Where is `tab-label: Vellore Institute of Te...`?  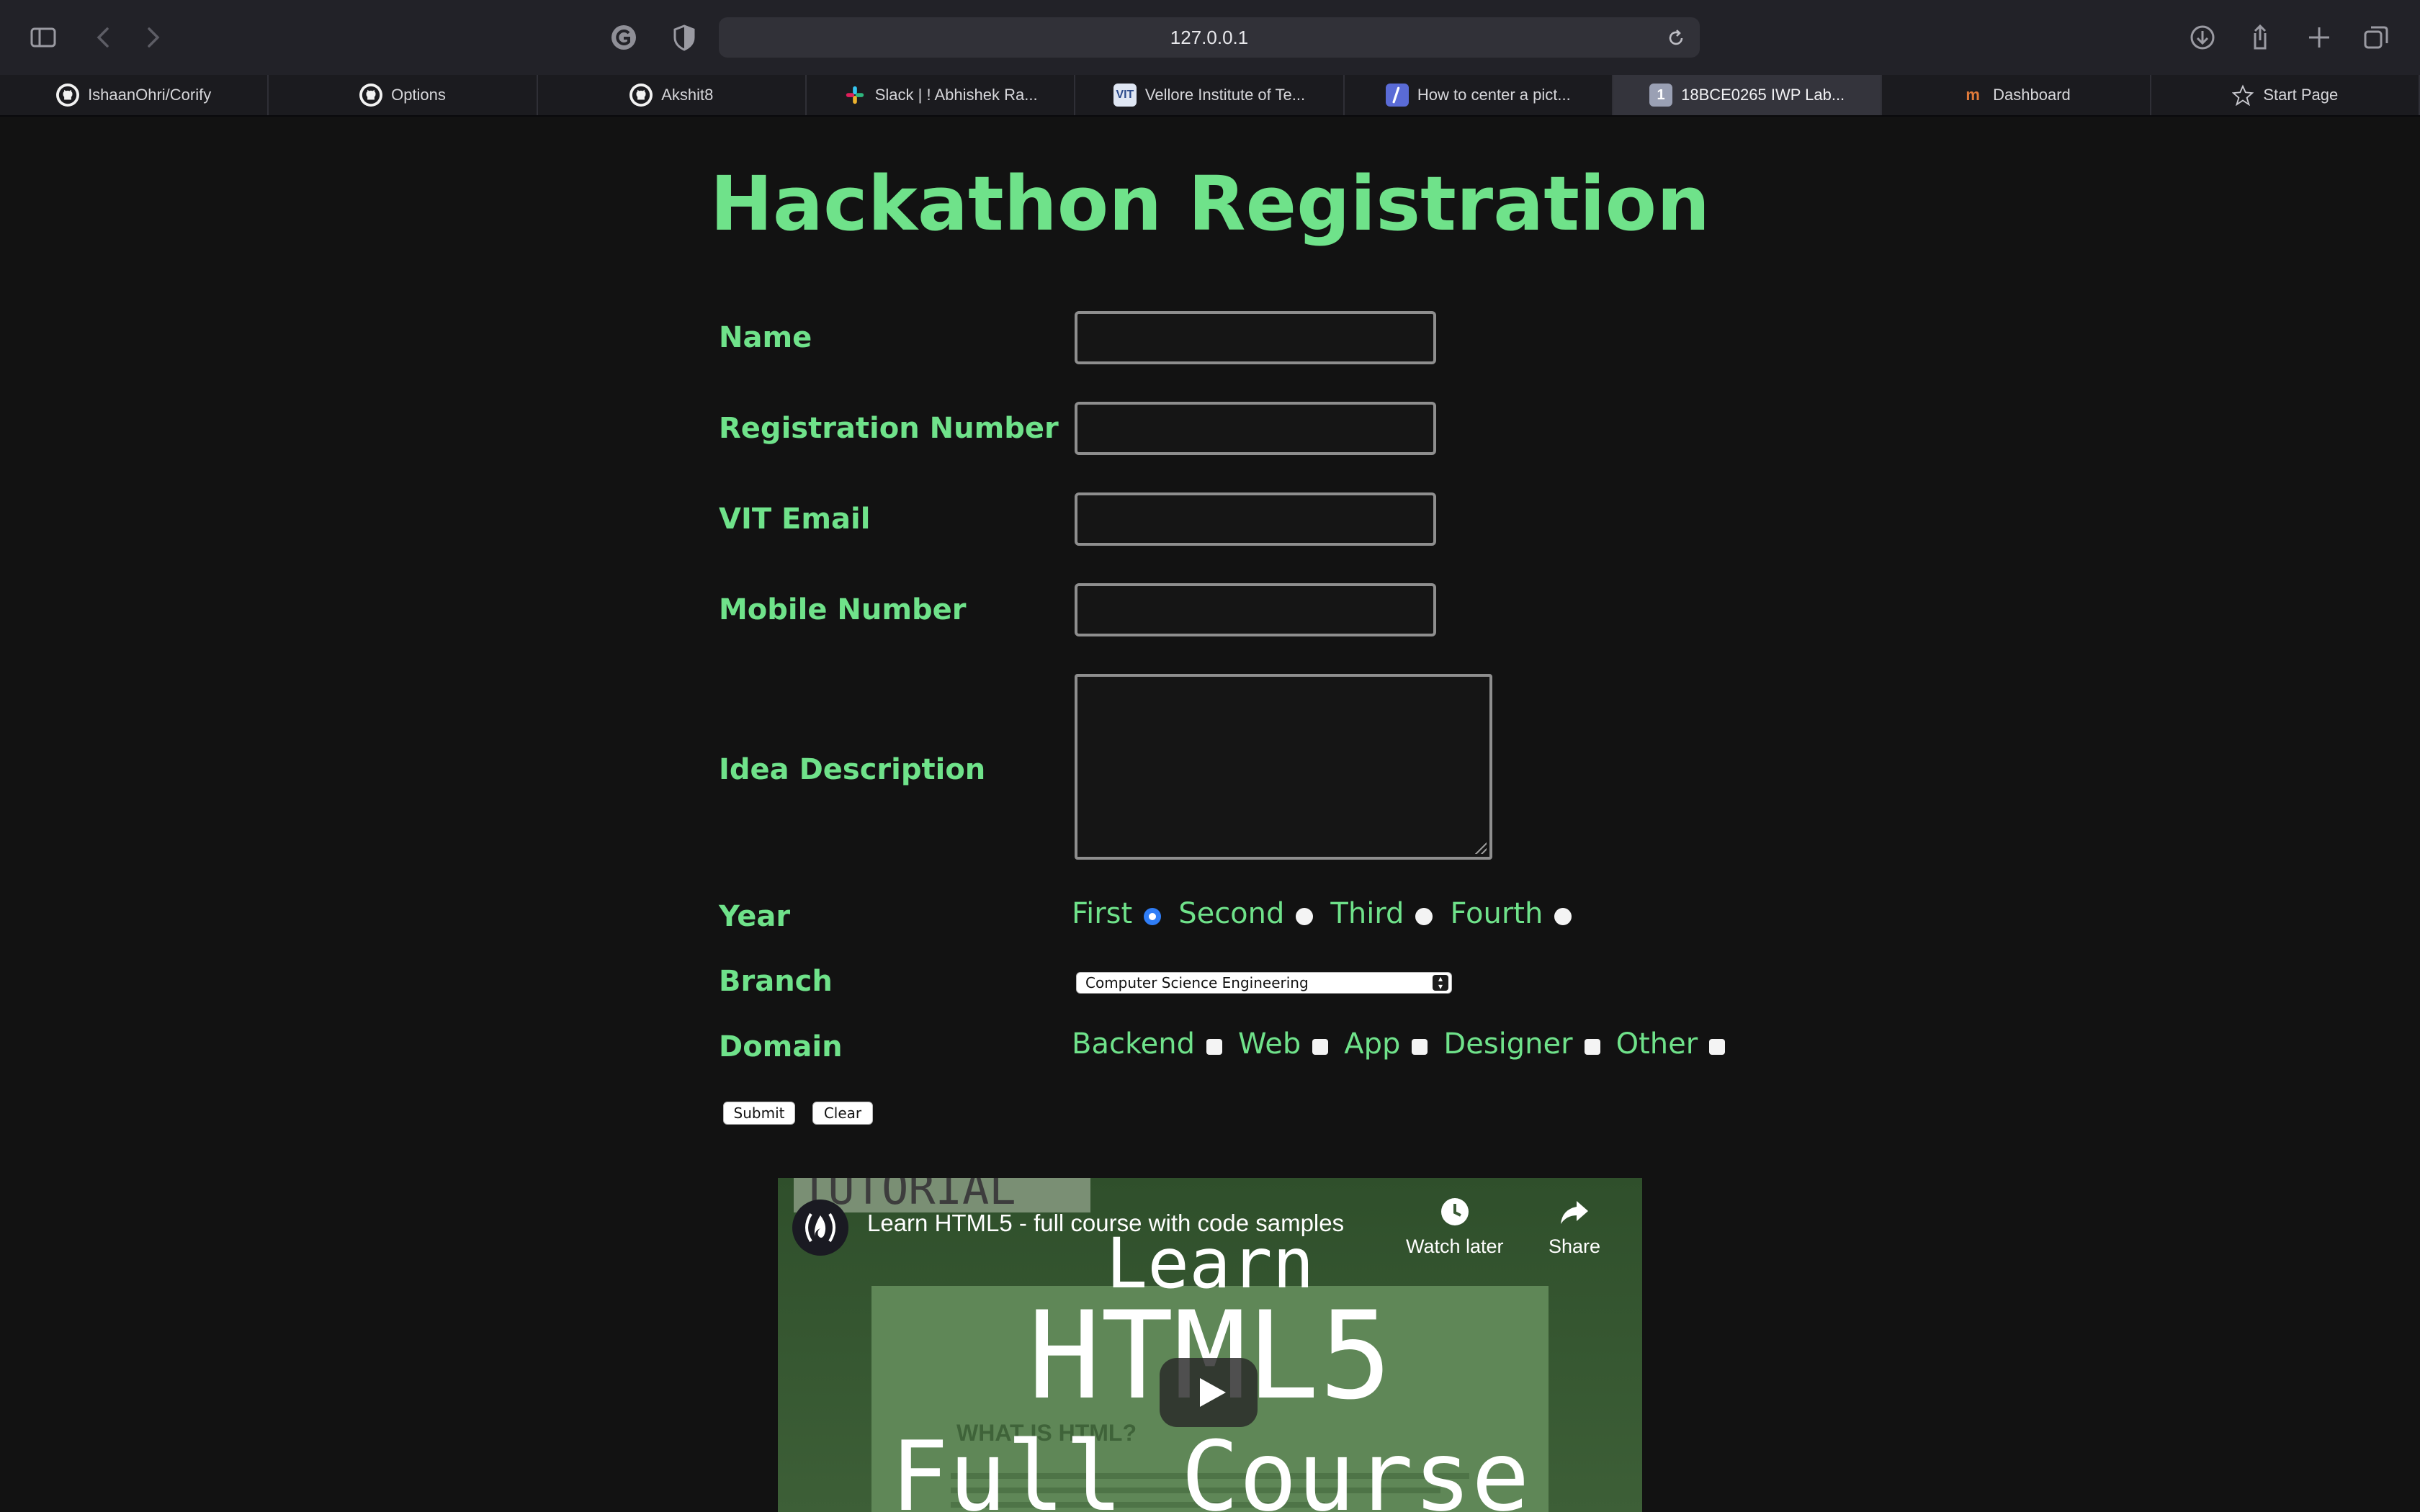 tab-label: Vellore Institute of Te... is located at coordinates (1225, 95).